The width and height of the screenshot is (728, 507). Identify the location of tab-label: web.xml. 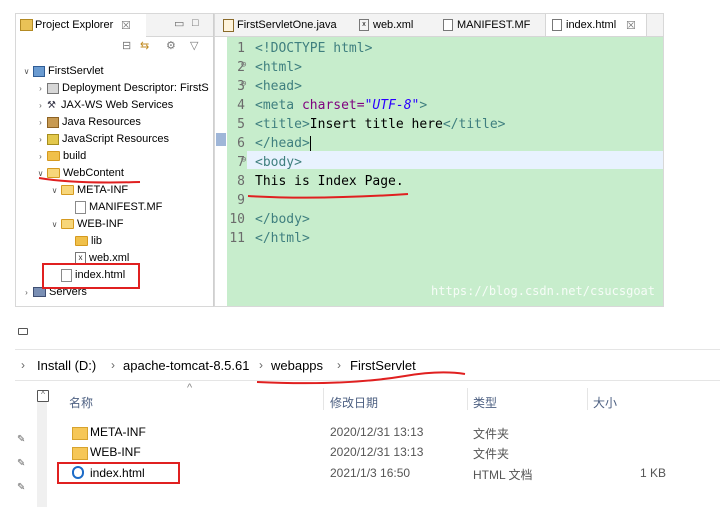
(393, 25).